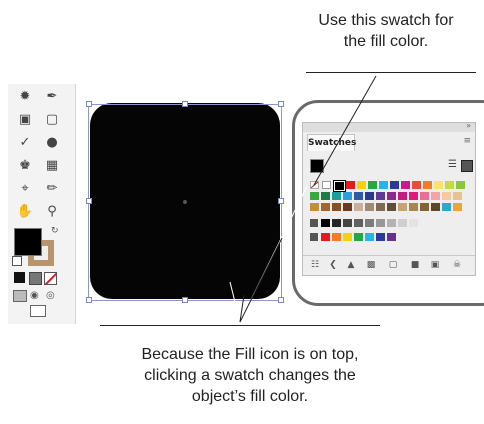 This screenshot has height=424, width=484. Describe the element at coordinates (235, 302) in the screenshot. I see `leader-line-object` at that location.